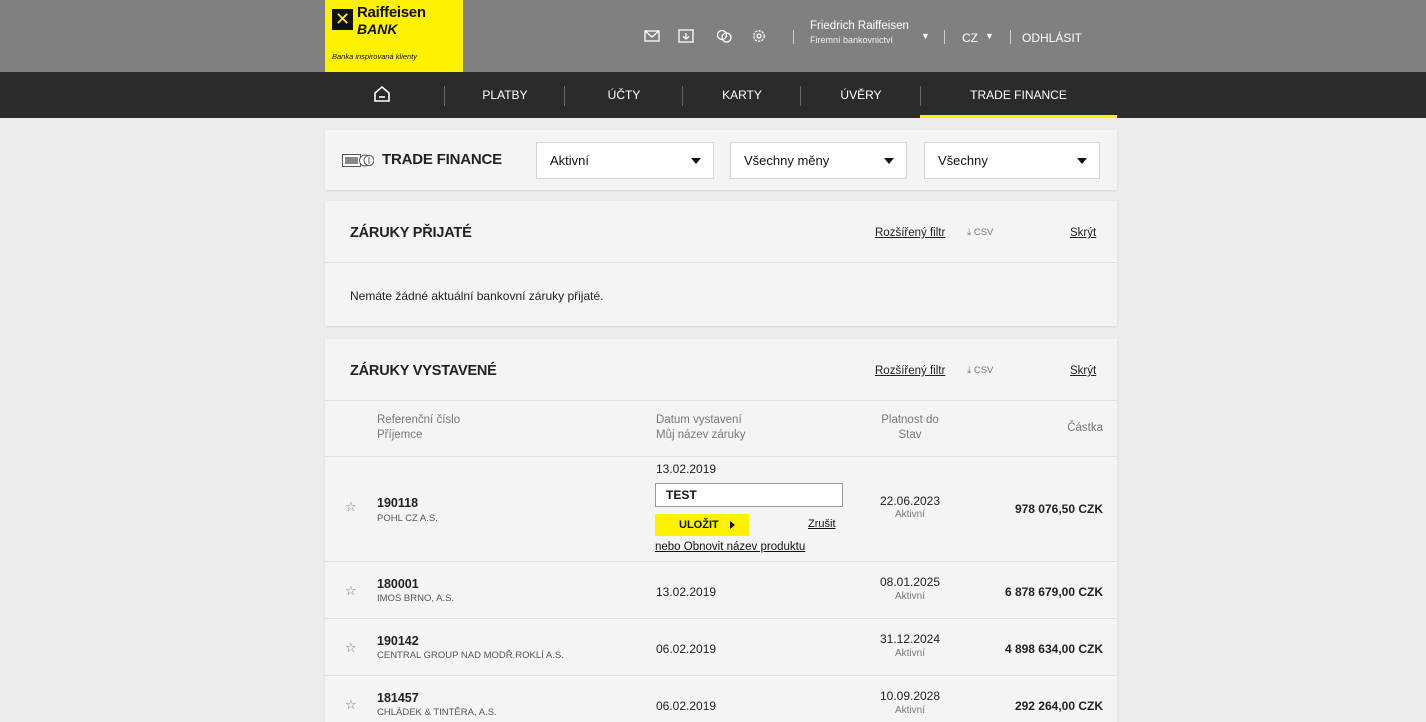  I want to click on nav-item-uvery: ÚVĚRY, so click(861, 95).